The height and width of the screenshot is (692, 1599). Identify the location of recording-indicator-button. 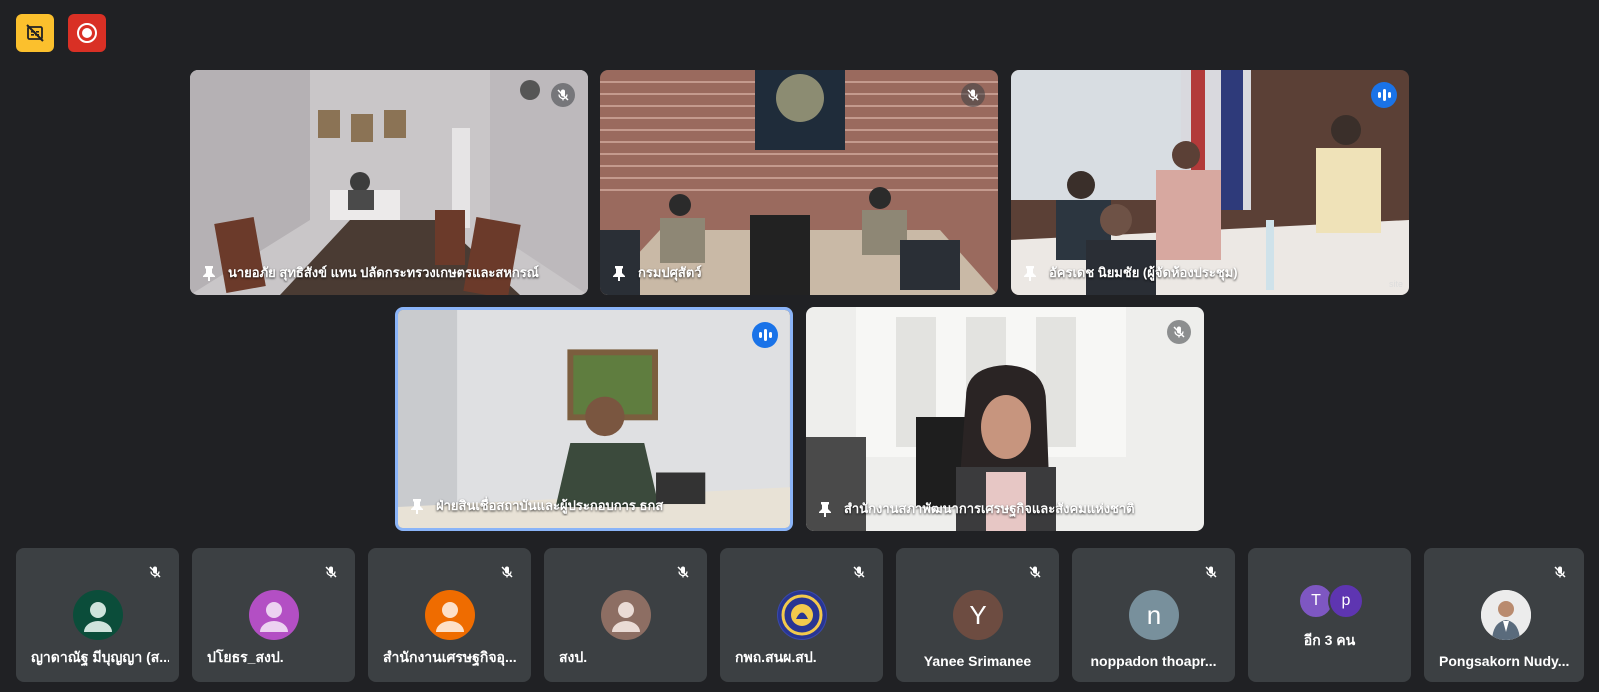
(87, 33).